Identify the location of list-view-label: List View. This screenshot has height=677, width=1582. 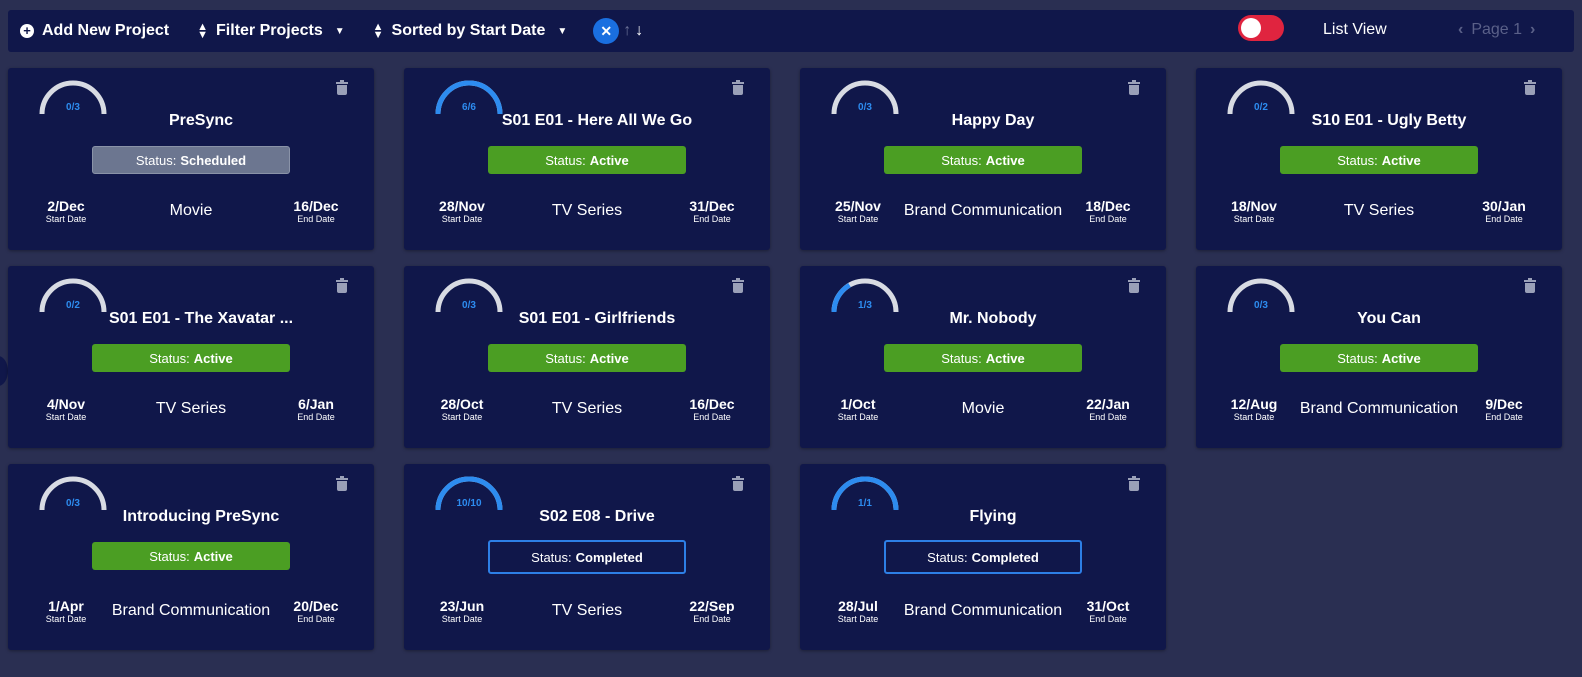
(1355, 29).